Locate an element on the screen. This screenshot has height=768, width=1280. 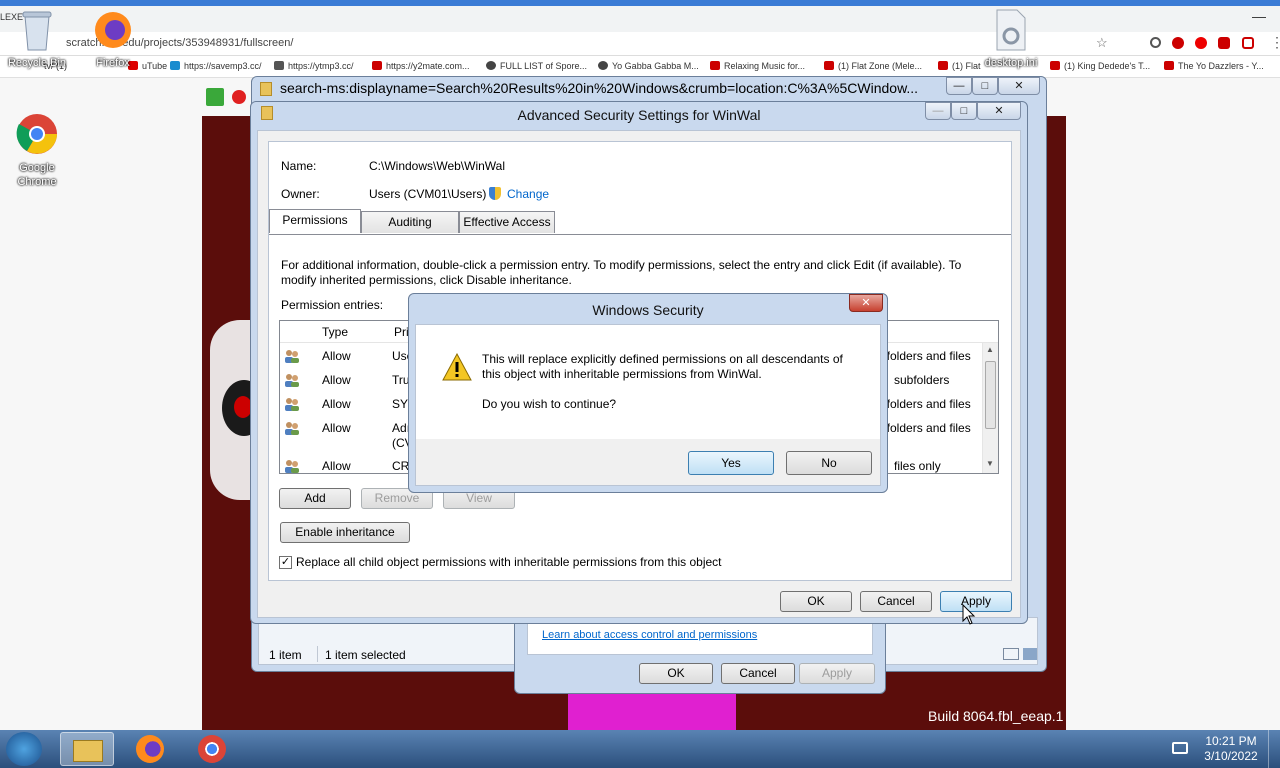
menu-icon: ⋮ is located at coordinates (1275, 42).